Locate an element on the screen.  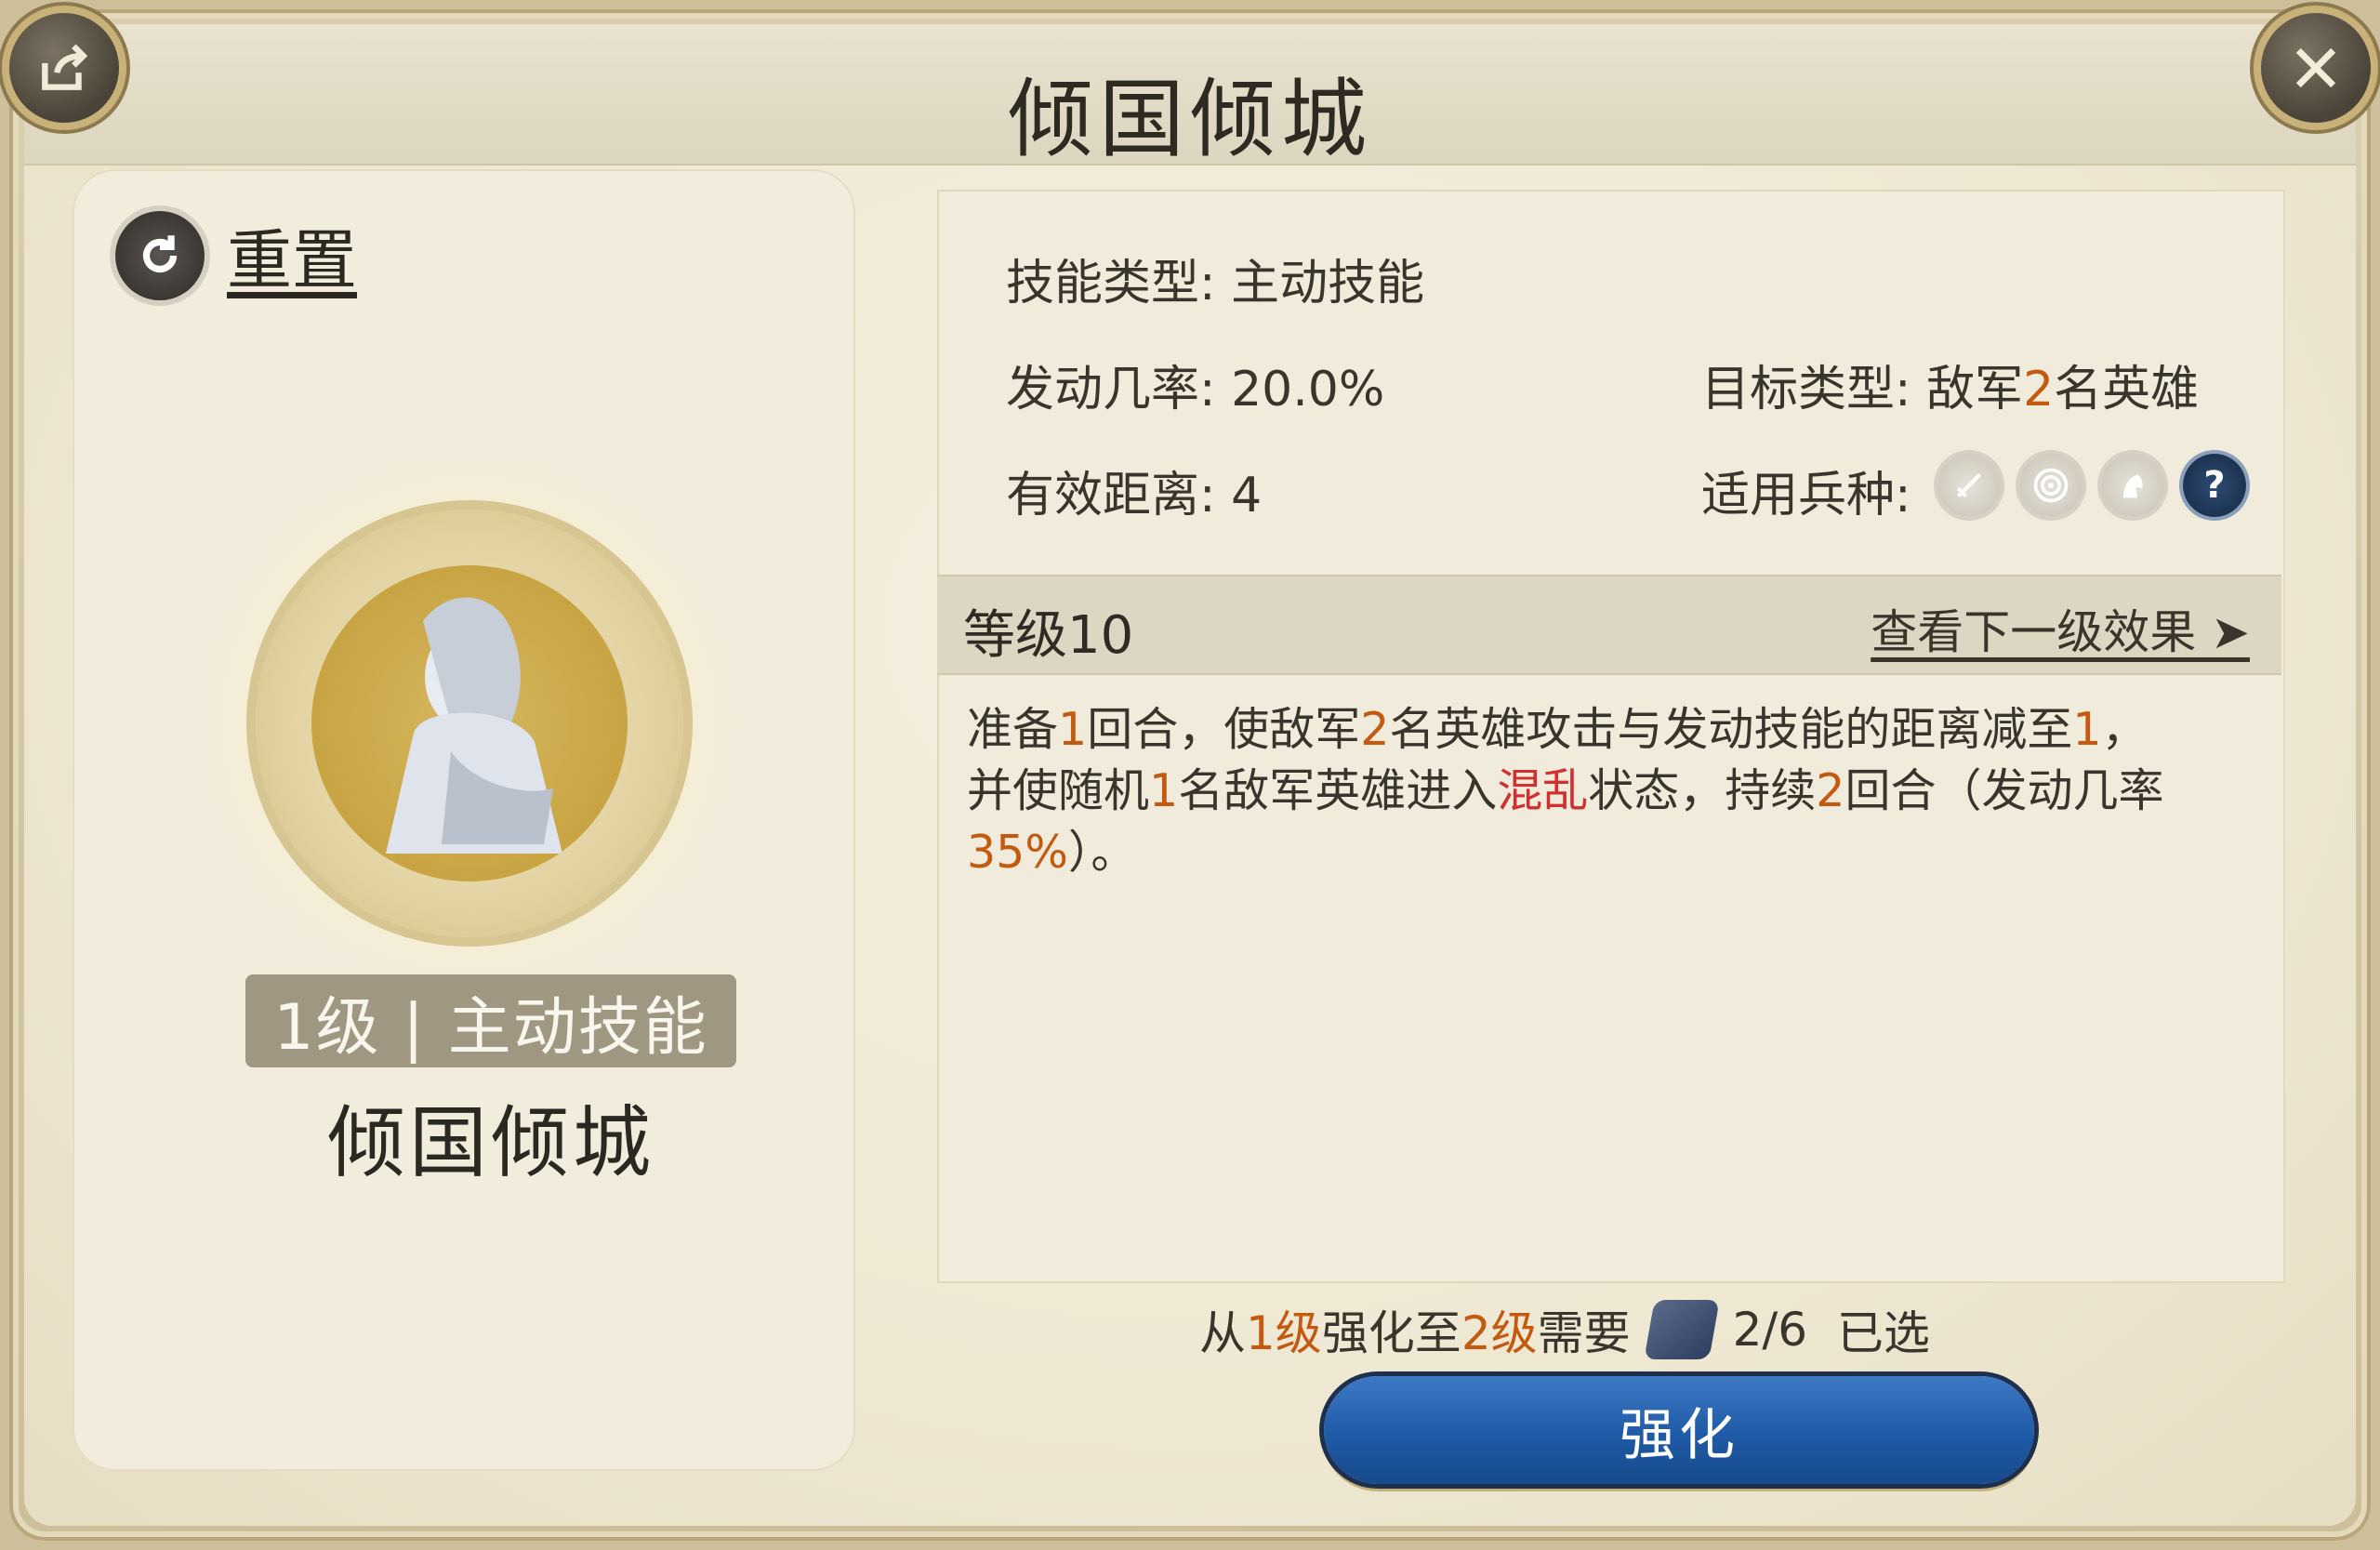
share-button is located at coordinates (64, 68).